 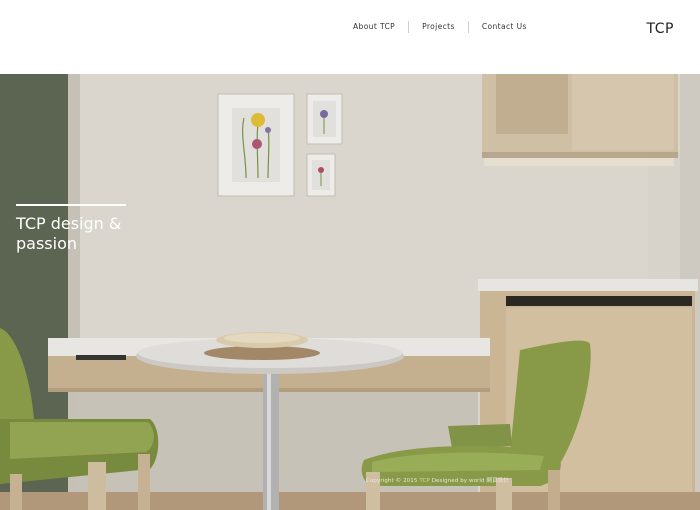 I want to click on site-header: About TCP Projects Contact Us TCP, so click(x=350, y=37).